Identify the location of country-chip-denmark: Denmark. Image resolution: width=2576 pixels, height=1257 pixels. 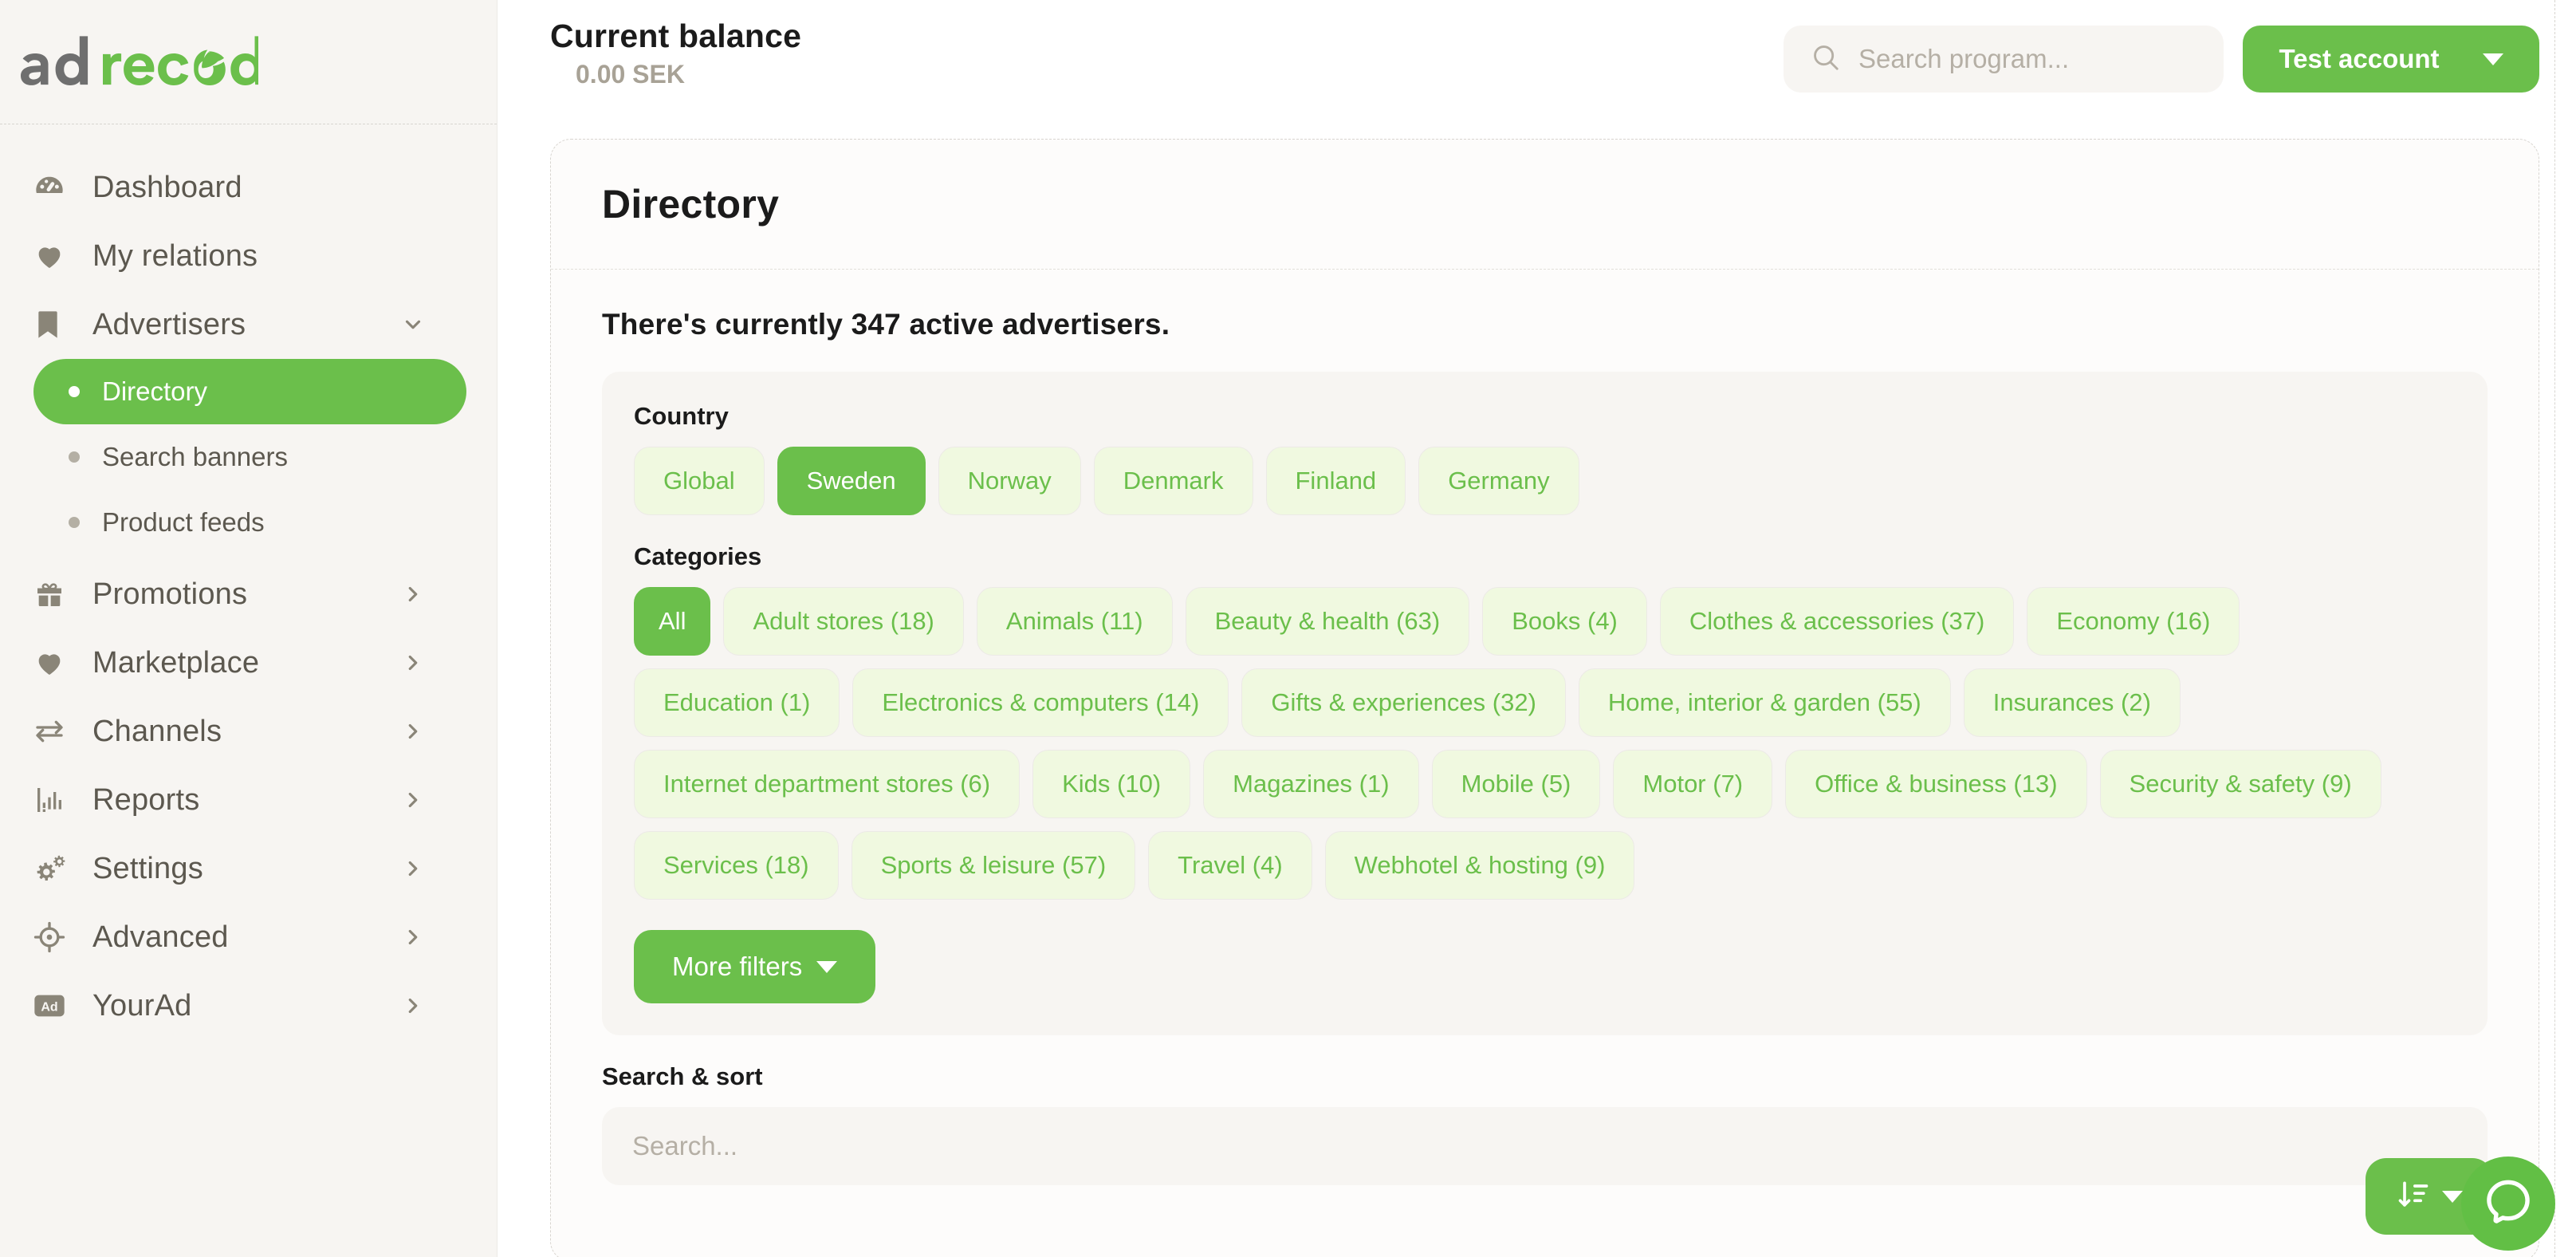
(1173, 481).